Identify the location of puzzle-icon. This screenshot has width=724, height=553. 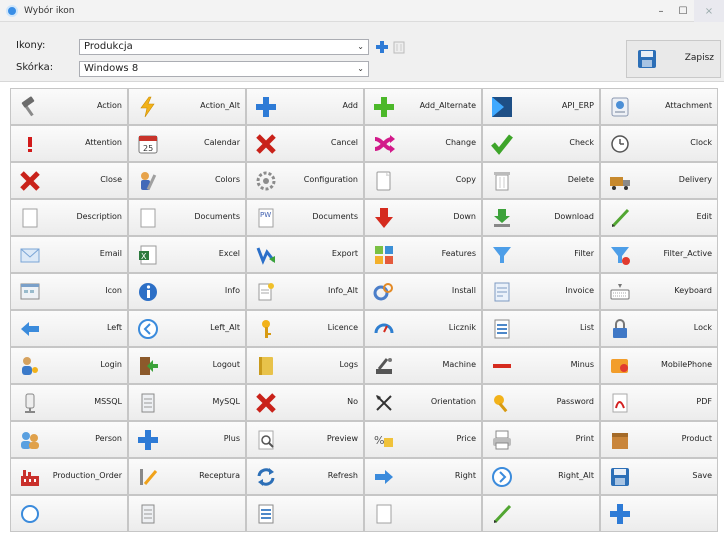
(384, 255).